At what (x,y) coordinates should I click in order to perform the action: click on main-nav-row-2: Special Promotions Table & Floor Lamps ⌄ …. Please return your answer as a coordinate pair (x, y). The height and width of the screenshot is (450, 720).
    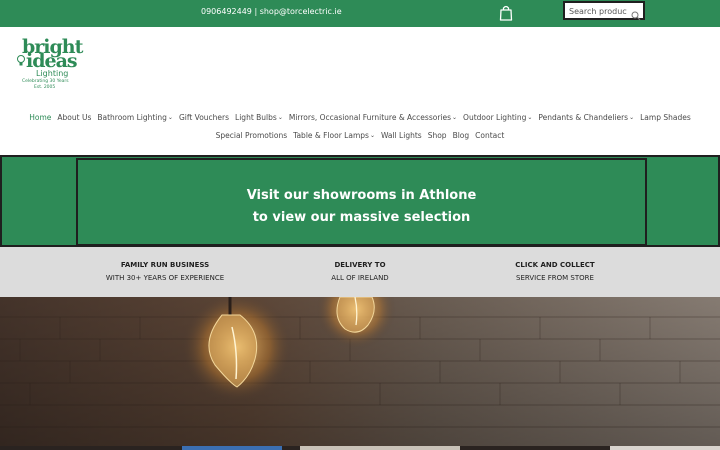
    Looking at the image, I should click on (360, 135).